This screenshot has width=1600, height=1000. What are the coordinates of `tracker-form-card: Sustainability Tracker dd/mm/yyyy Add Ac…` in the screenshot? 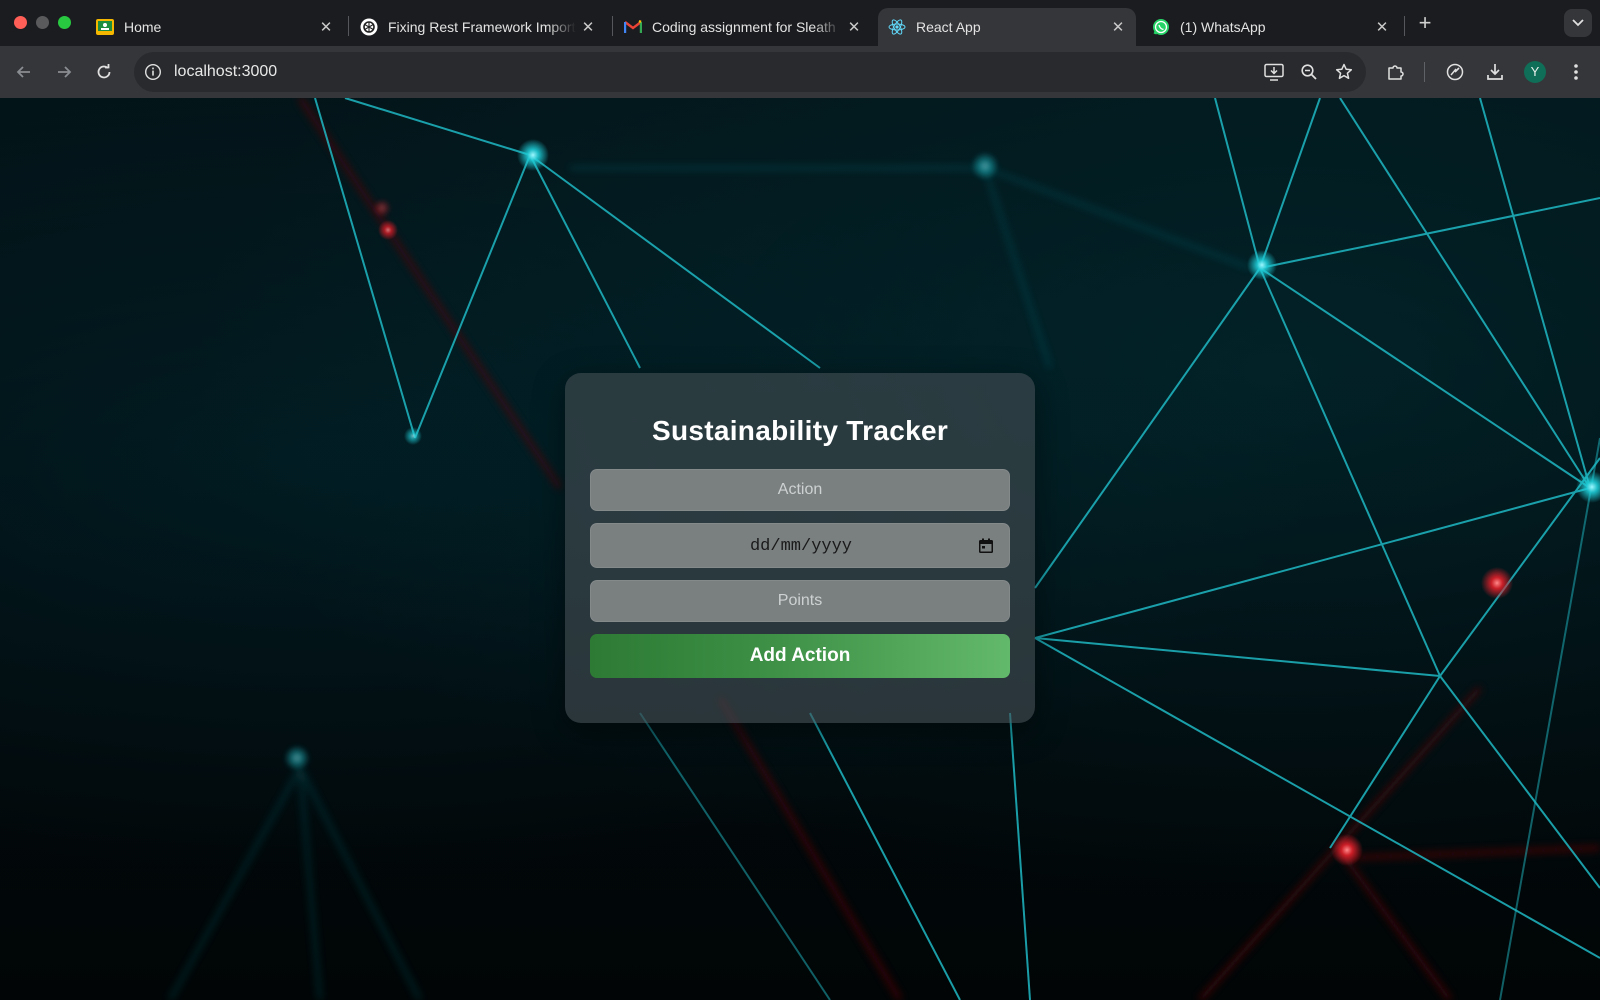 It's located at (800, 548).